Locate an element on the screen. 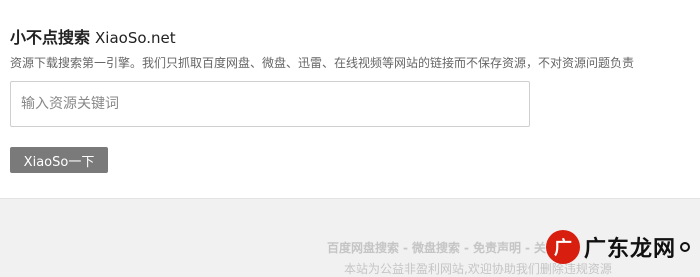  footer-link-baidu-pan: 百度网盘搜索 is located at coordinates (363, 248).